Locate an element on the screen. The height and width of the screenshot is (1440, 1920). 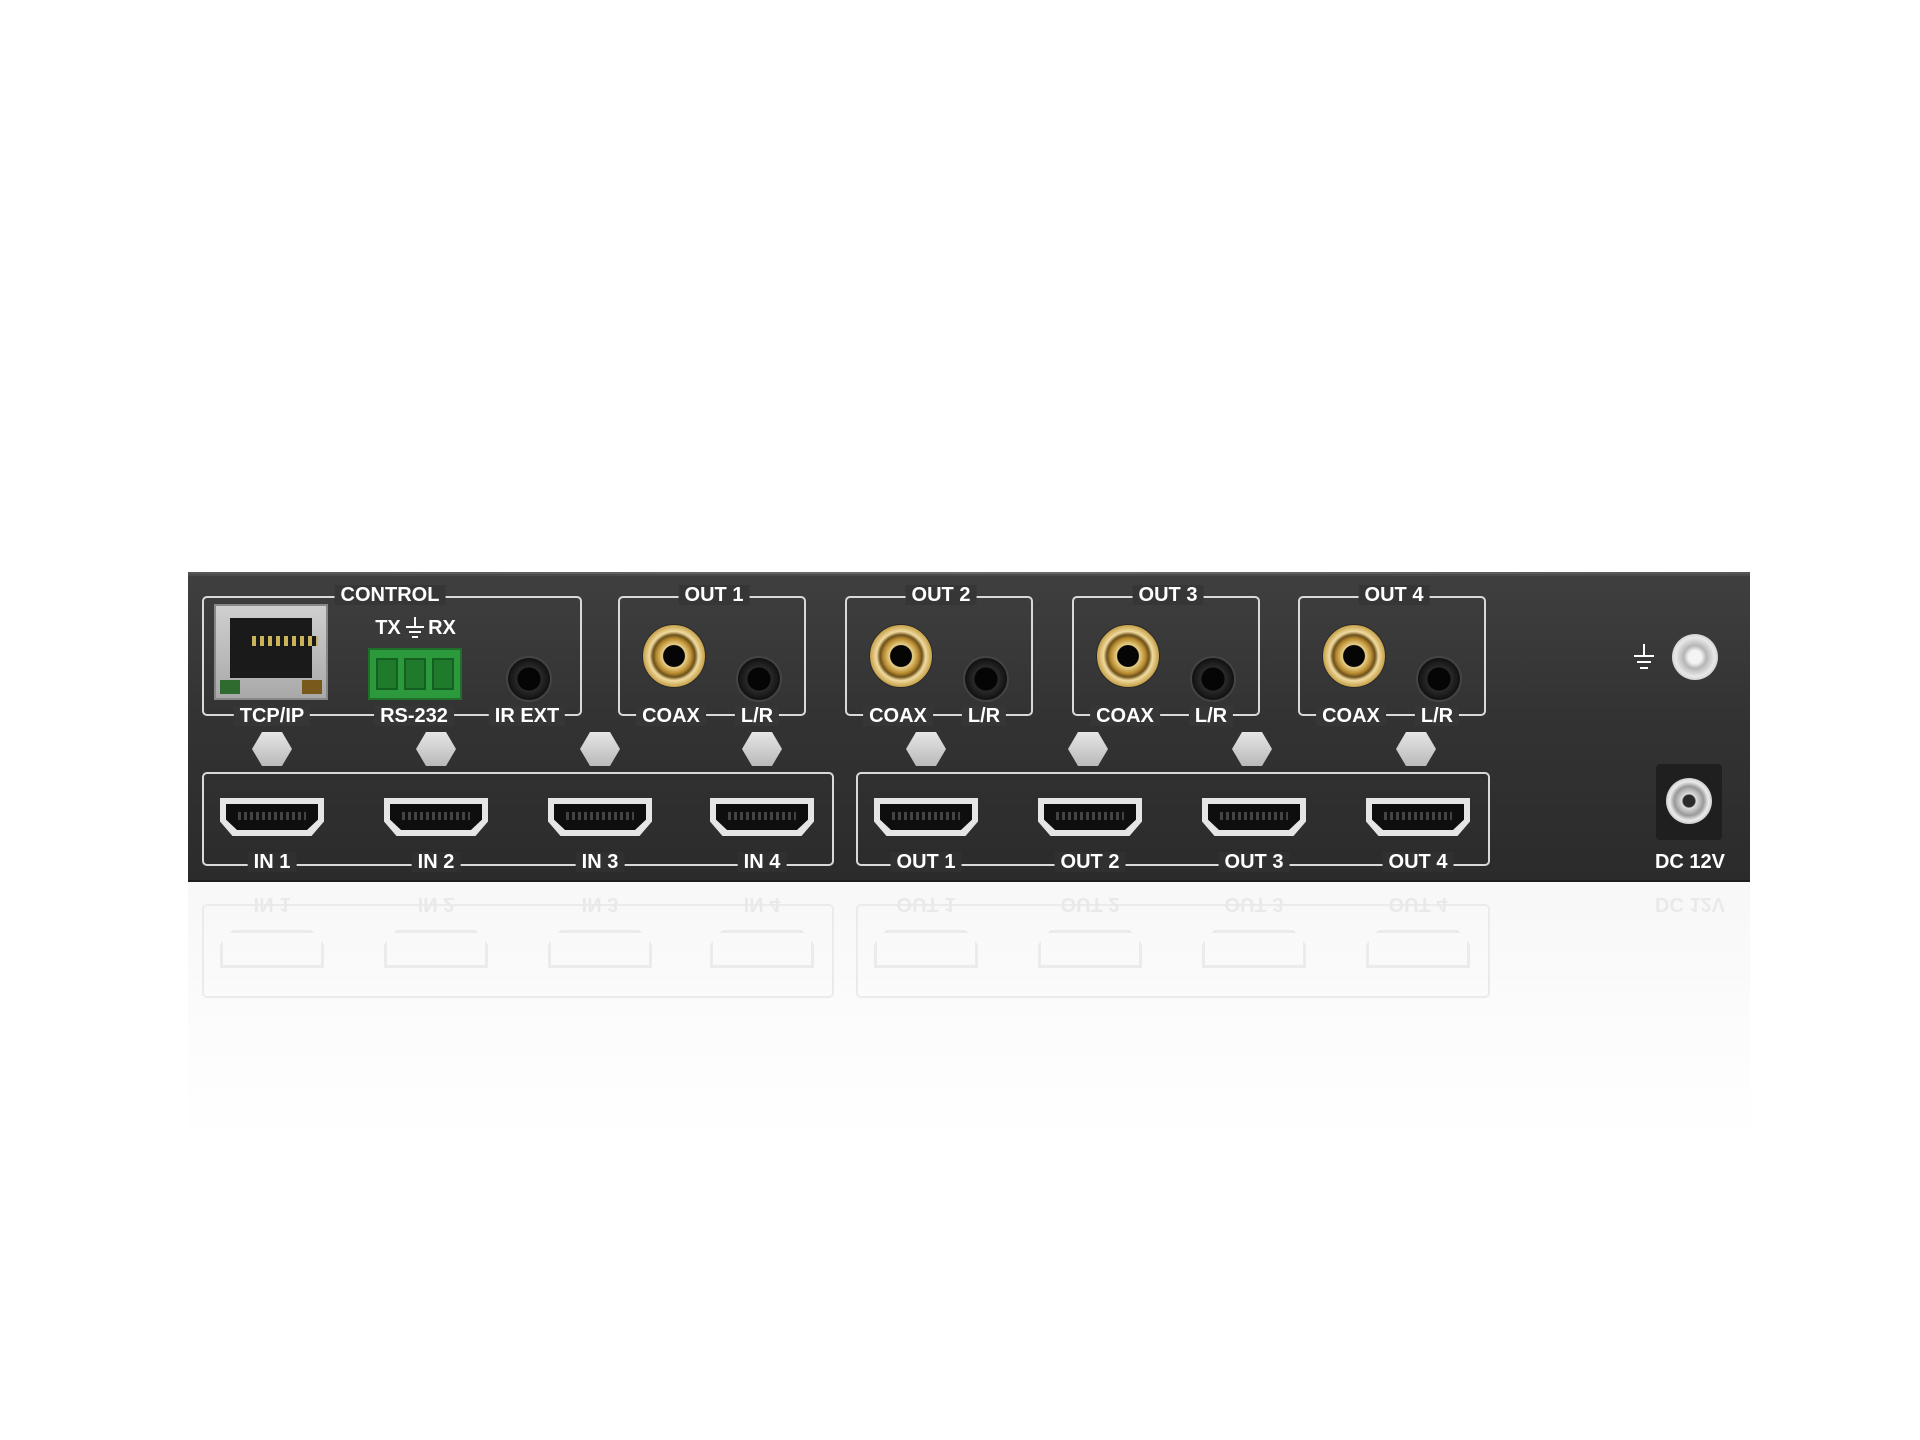
rs232-label: RS-232 is located at coordinates (414, 716).